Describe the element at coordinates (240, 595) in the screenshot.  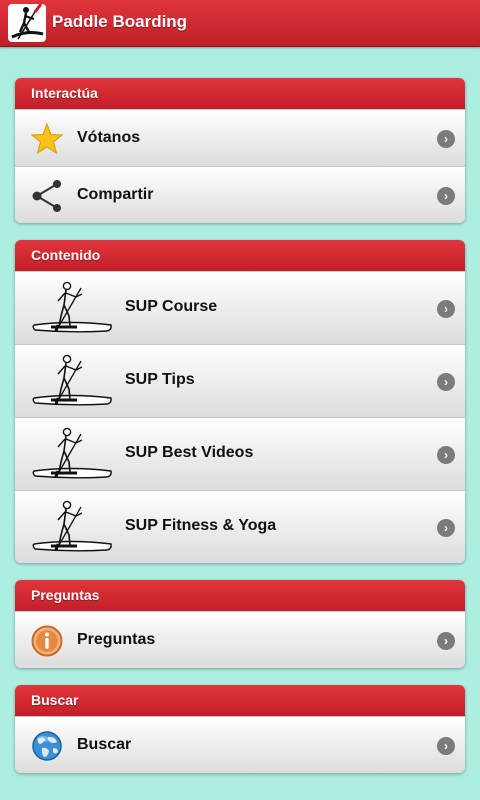
I see `group-header: Preguntas` at that location.